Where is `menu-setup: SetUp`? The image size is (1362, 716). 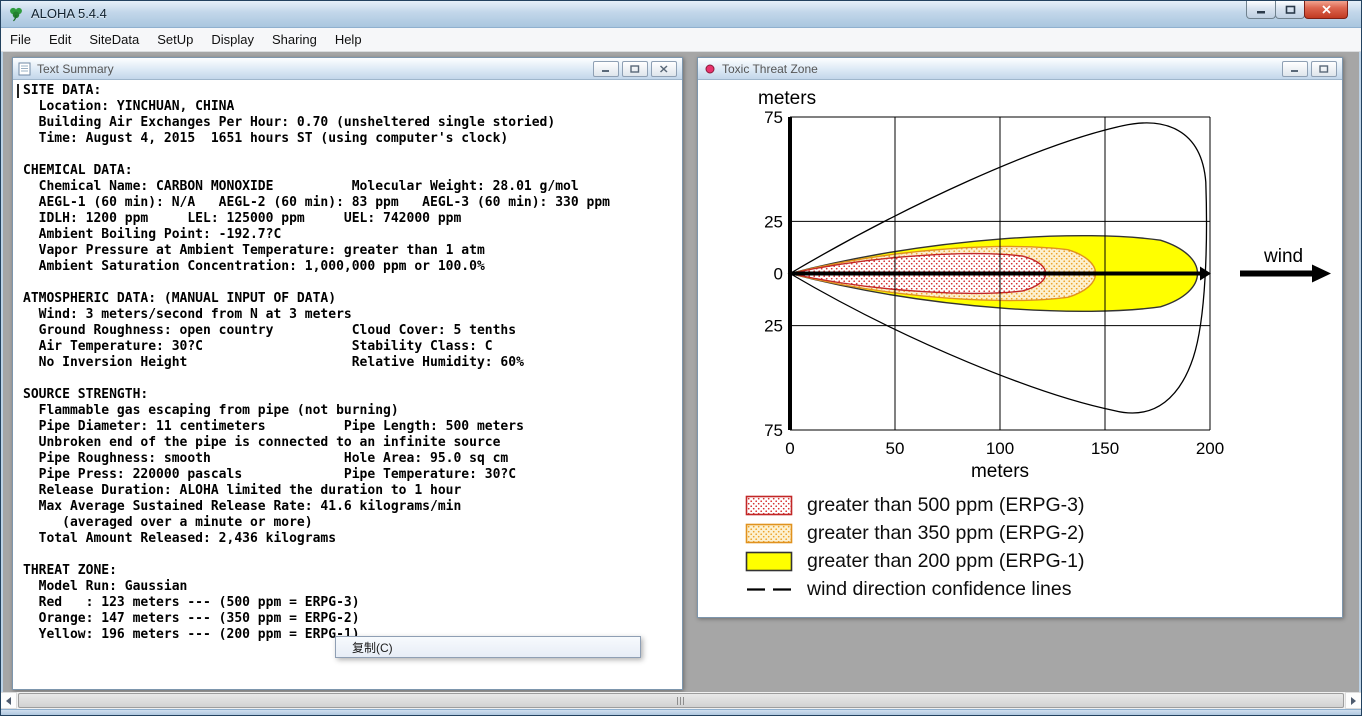 menu-setup: SetUp is located at coordinates (175, 39).